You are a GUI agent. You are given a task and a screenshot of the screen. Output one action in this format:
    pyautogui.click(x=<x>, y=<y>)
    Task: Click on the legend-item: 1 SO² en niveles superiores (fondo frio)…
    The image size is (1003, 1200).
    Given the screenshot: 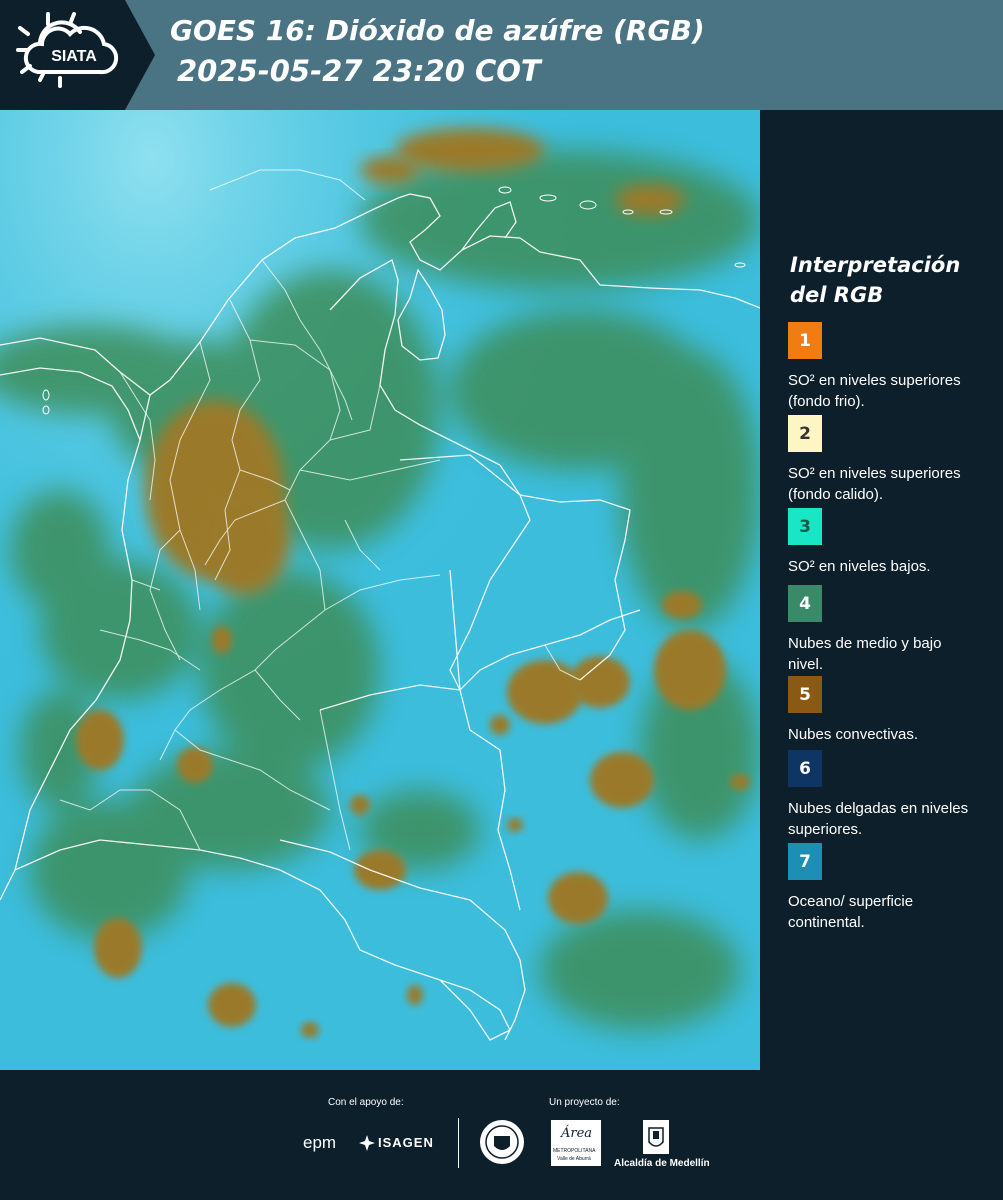 What is the action you would take?
    pyautogui.click(x=888, y=367)
    